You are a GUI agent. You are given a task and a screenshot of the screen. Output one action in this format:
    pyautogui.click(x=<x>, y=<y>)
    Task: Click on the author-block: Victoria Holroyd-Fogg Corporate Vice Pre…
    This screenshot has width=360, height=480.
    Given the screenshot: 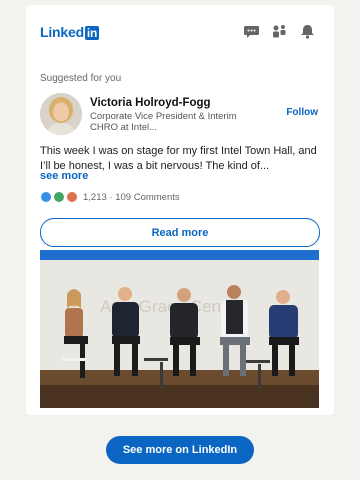 What is the action you would take?
    pyautogui.click(x=180, y=116)
    